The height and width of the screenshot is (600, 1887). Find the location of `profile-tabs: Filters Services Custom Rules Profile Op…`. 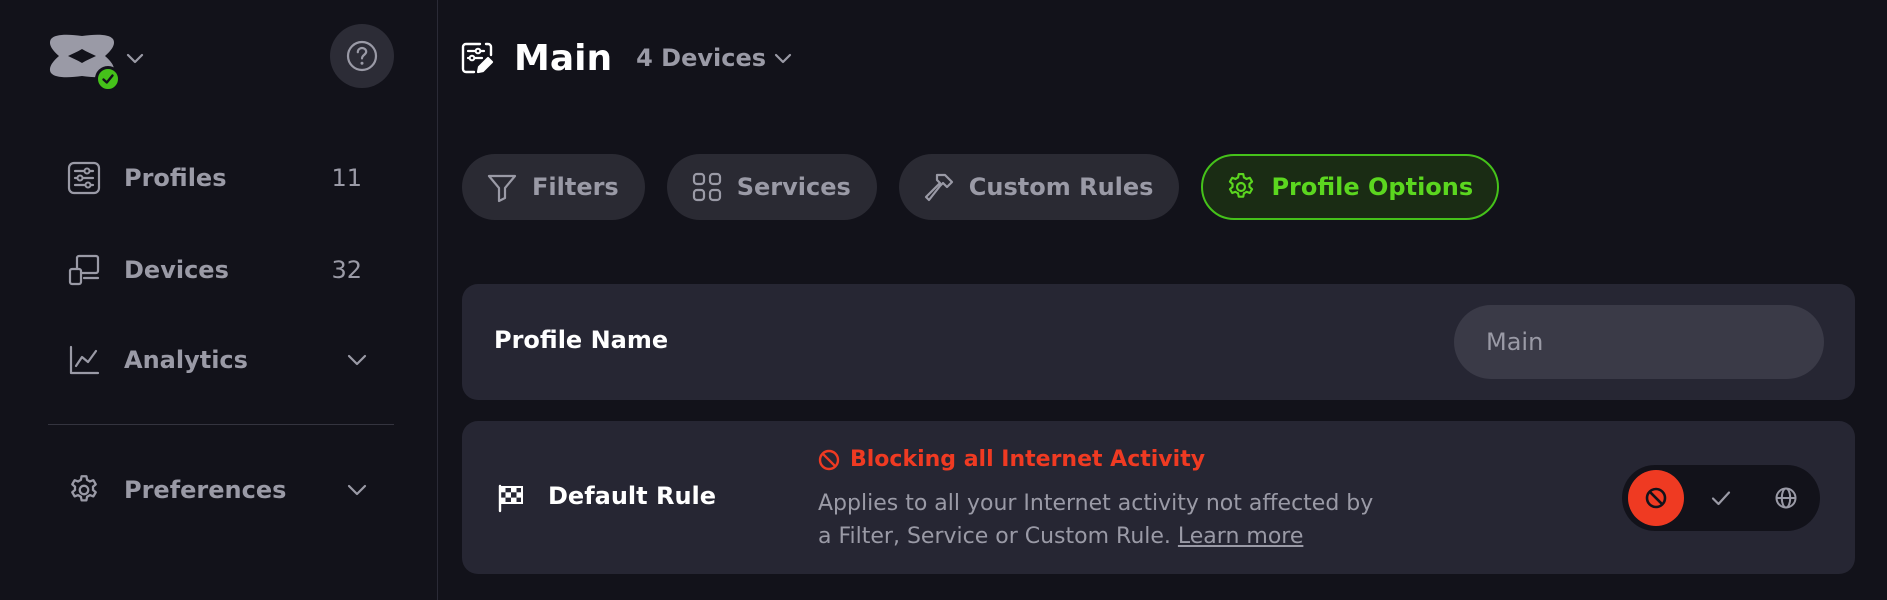

profile-tabs: Filters Services Custom Rules Profile Op… is located at coordinates (991, 187).